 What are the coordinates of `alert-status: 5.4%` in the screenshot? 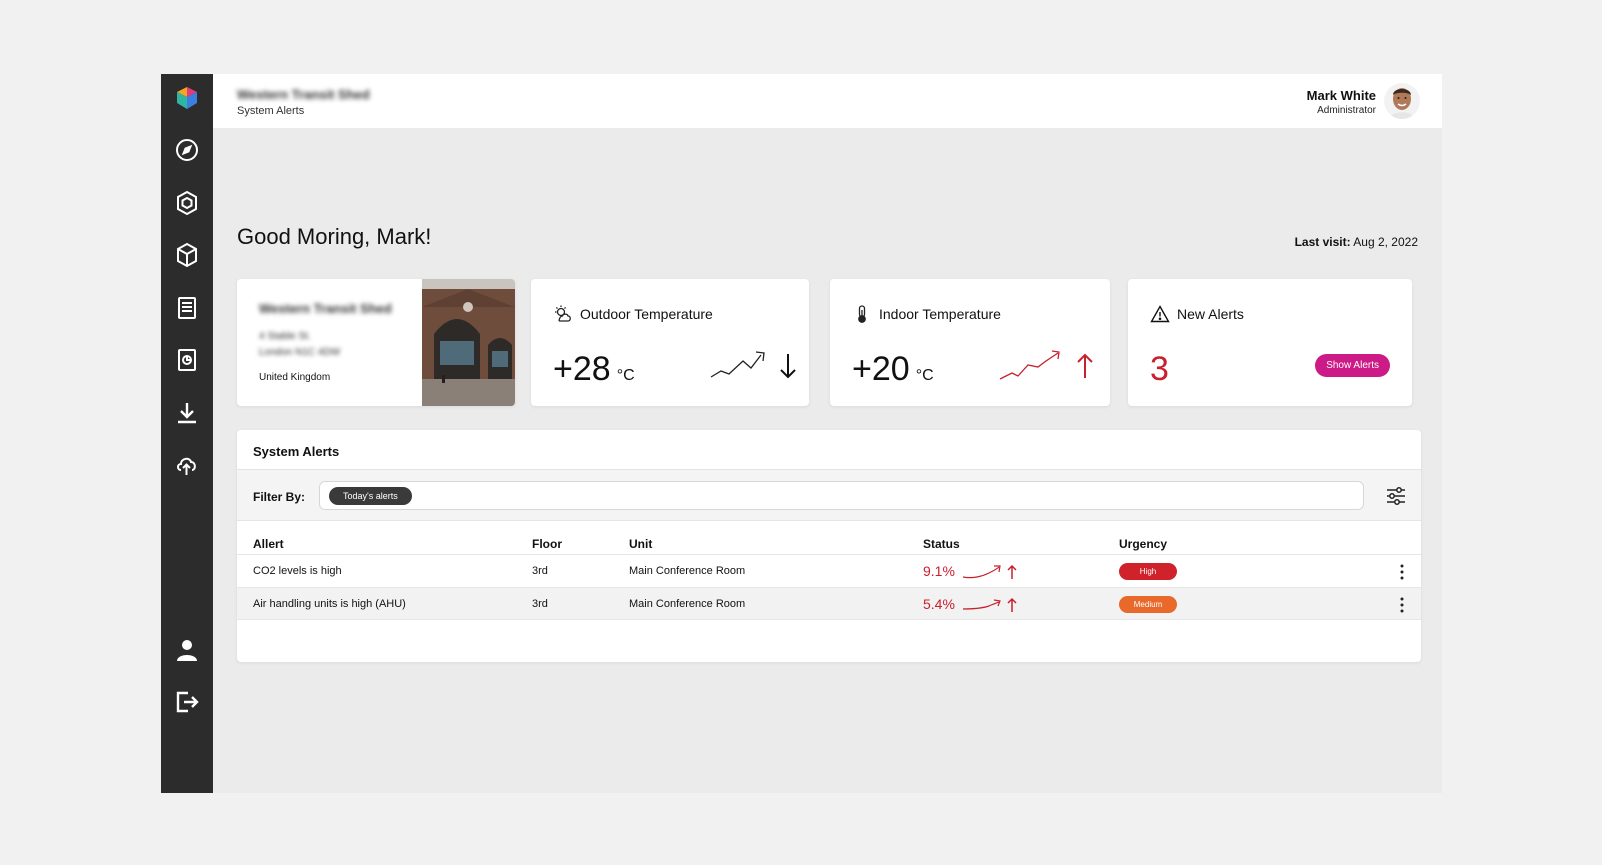 It's located at (939, 604).